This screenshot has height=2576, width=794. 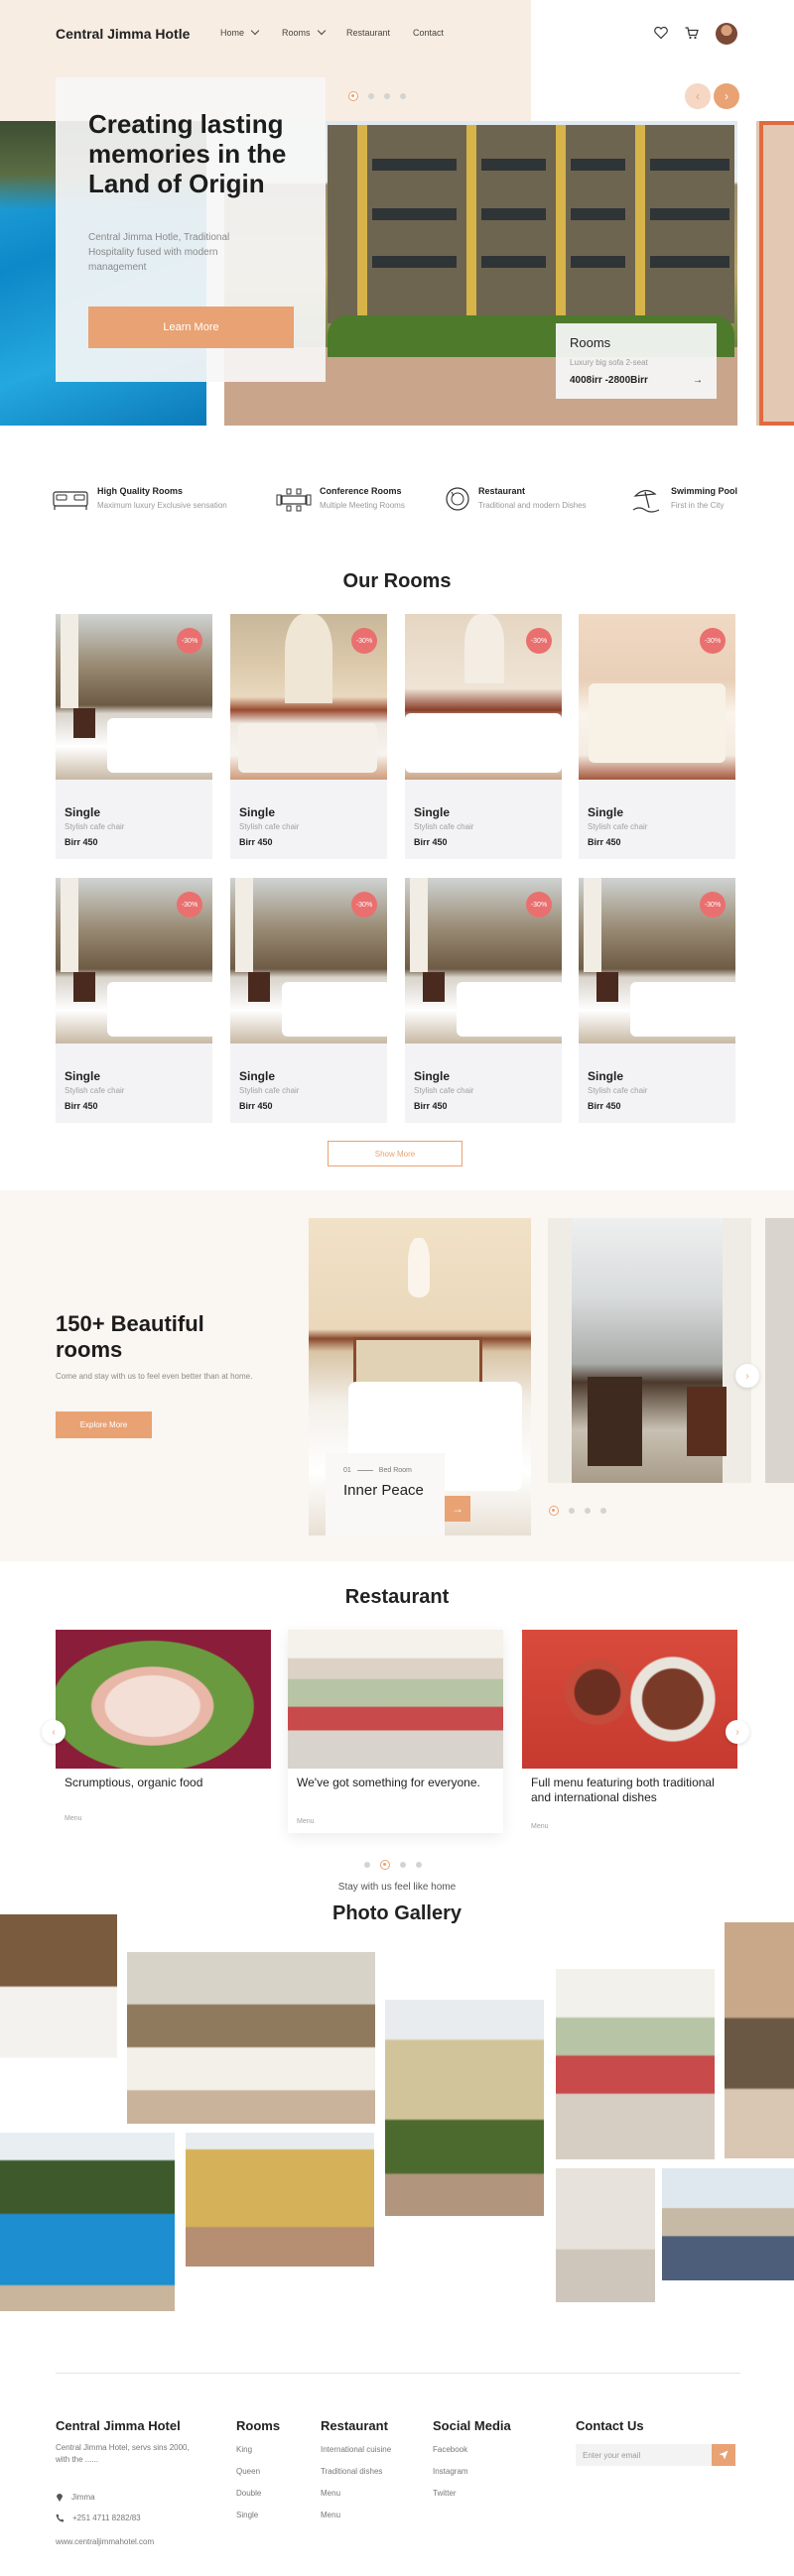 I want to click on footer-link-facebook: Facebook, so click(x=450, y=2449).